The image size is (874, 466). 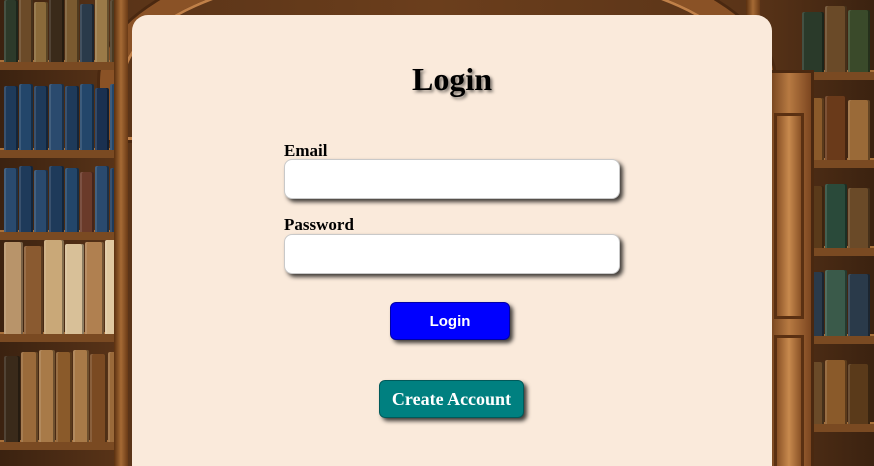 I want to click on bookshelf-left, so click(x=64, y=233).